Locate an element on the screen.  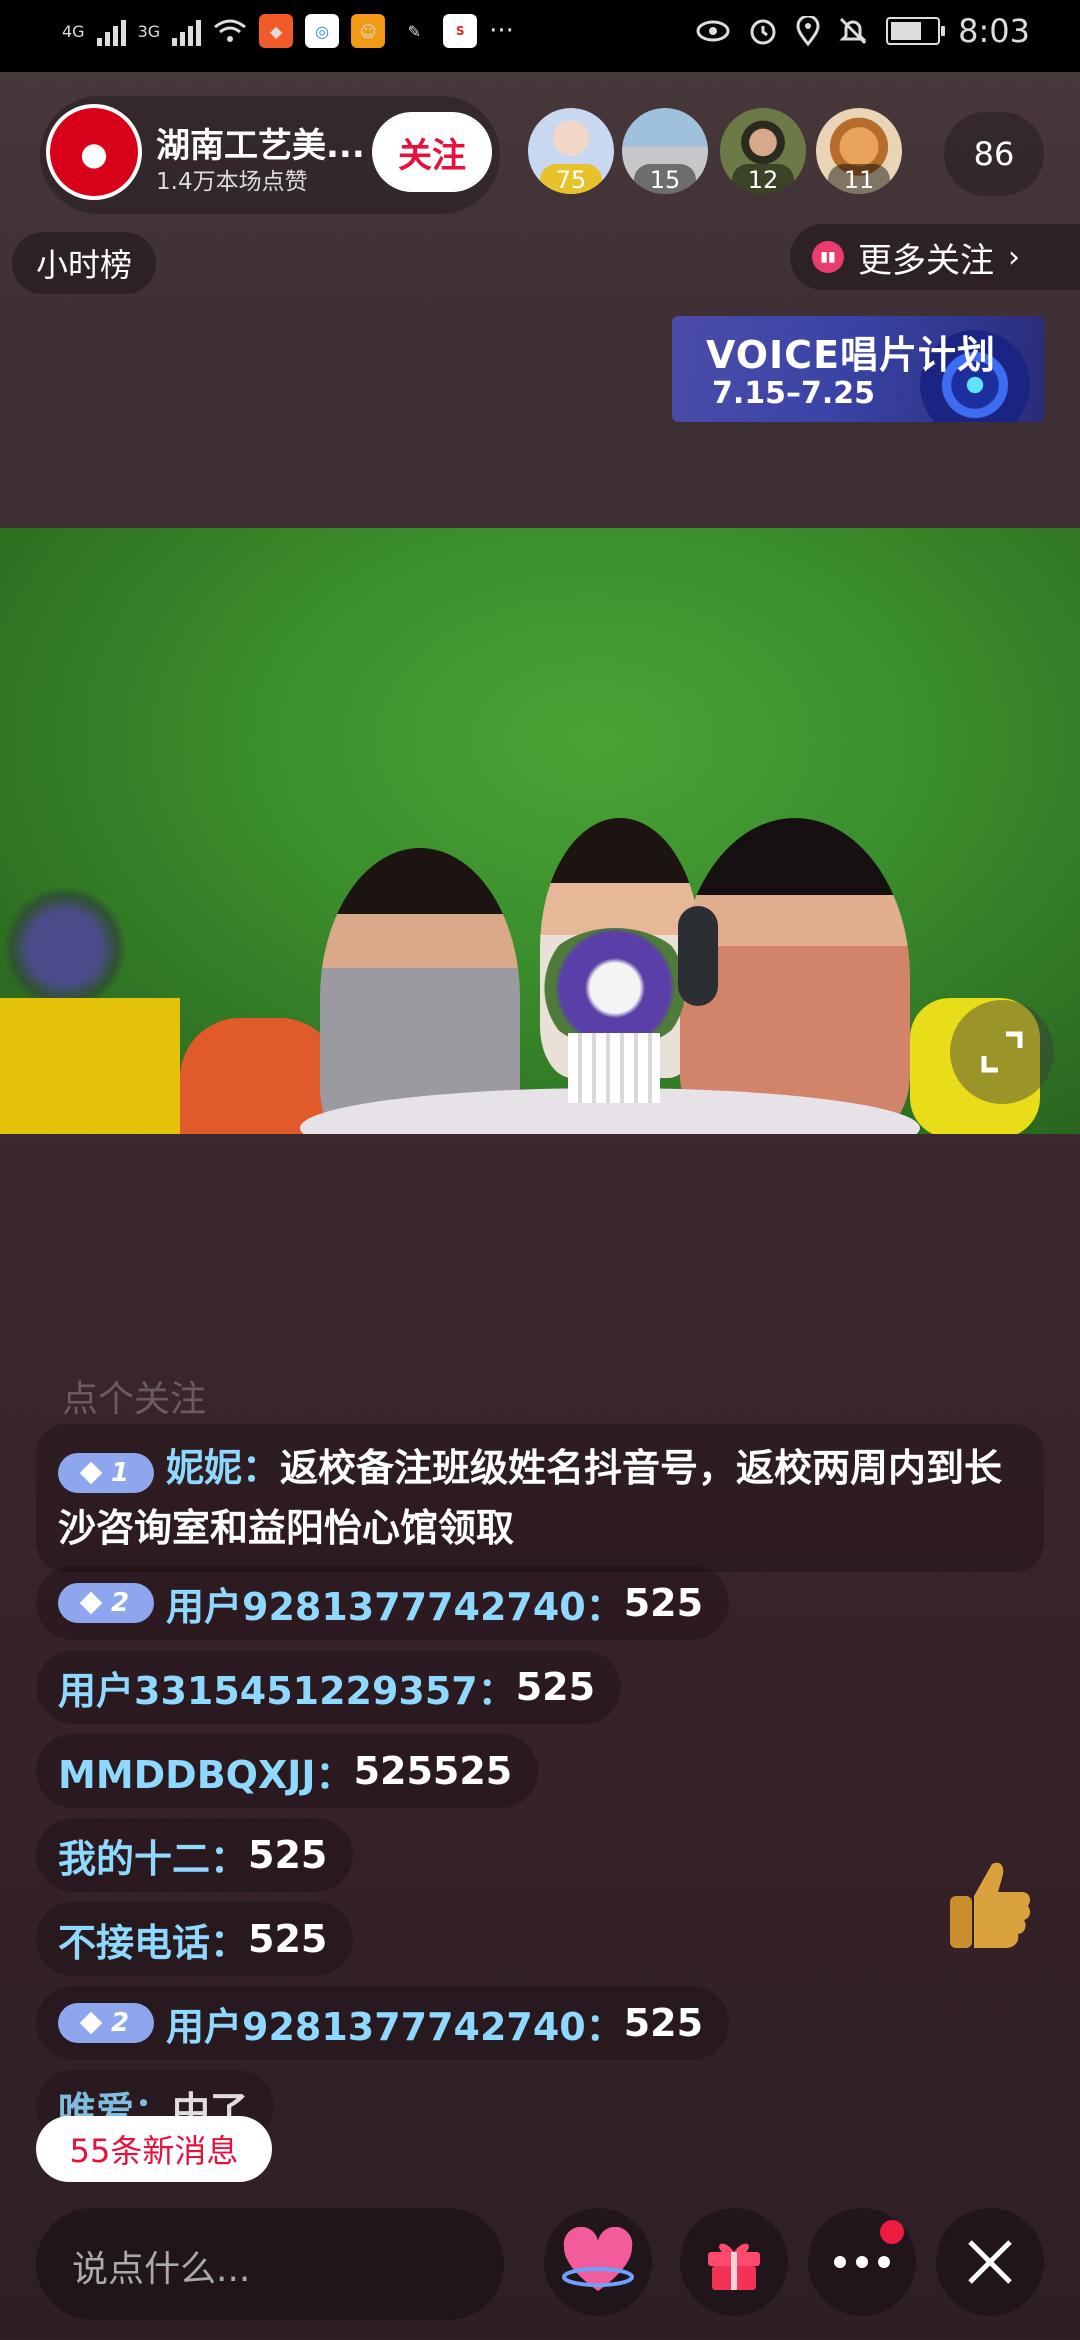
status-time: 8:03 is located at coordinates (994, 31).